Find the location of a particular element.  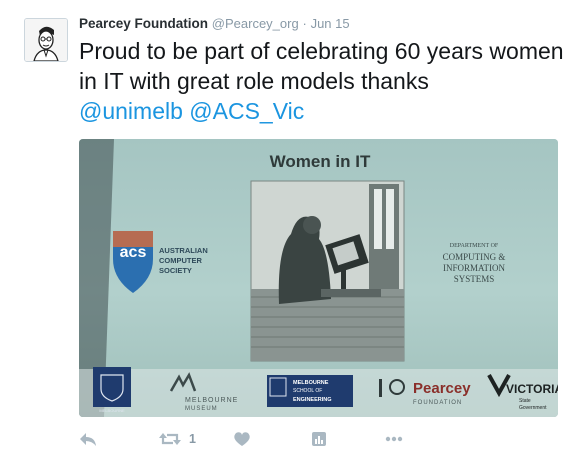

tweet-date: Jun 15 is located at coordinates (330, 23).